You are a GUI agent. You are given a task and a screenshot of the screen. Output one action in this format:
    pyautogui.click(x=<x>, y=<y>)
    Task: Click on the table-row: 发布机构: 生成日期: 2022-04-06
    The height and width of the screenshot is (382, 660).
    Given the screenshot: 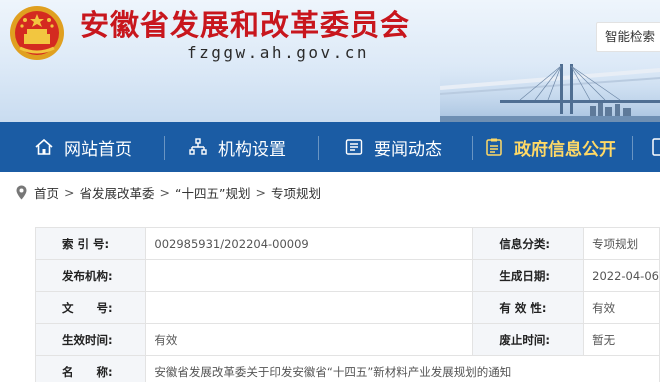 What is the action you would take?
    pyautogui.click(x=347, y=275)
    